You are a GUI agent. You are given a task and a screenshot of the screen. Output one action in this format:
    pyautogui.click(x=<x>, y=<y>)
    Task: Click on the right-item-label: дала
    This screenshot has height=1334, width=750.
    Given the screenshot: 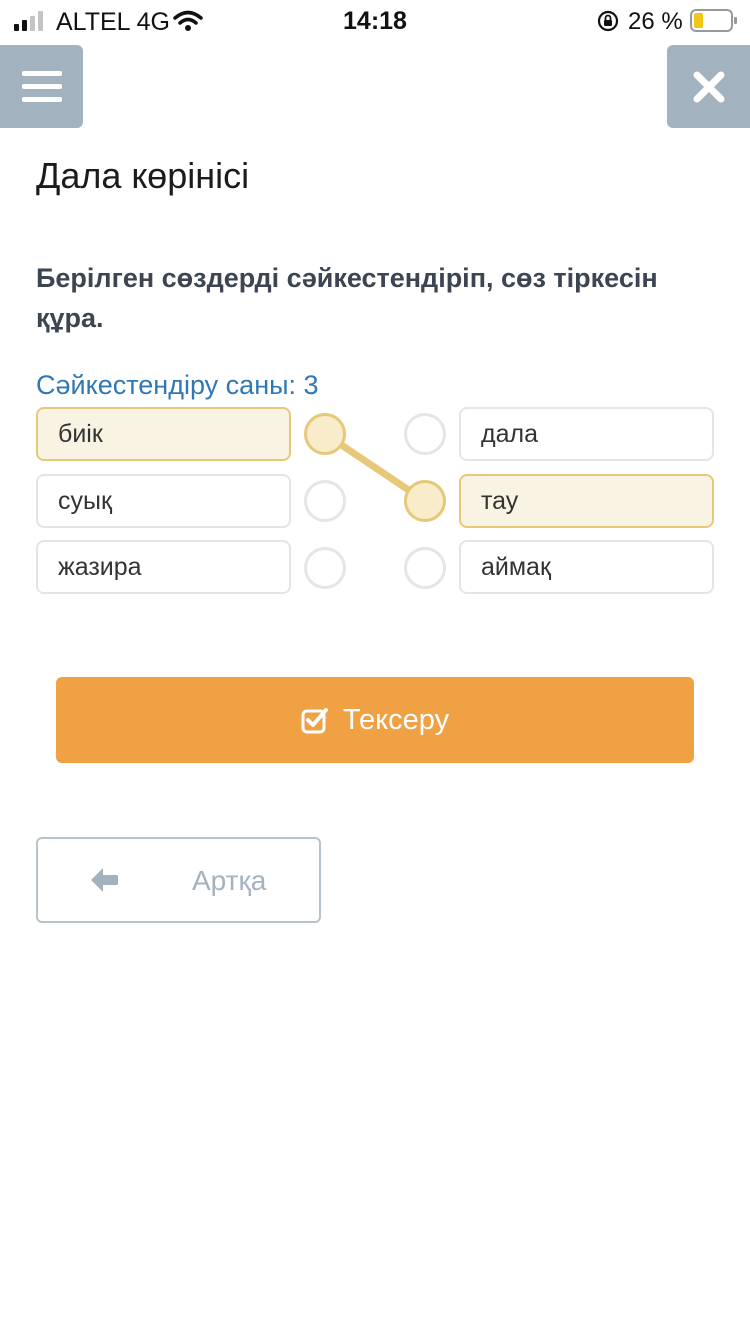 What is the action you would take?
    pyautogui.click(x=509, y=433)
    